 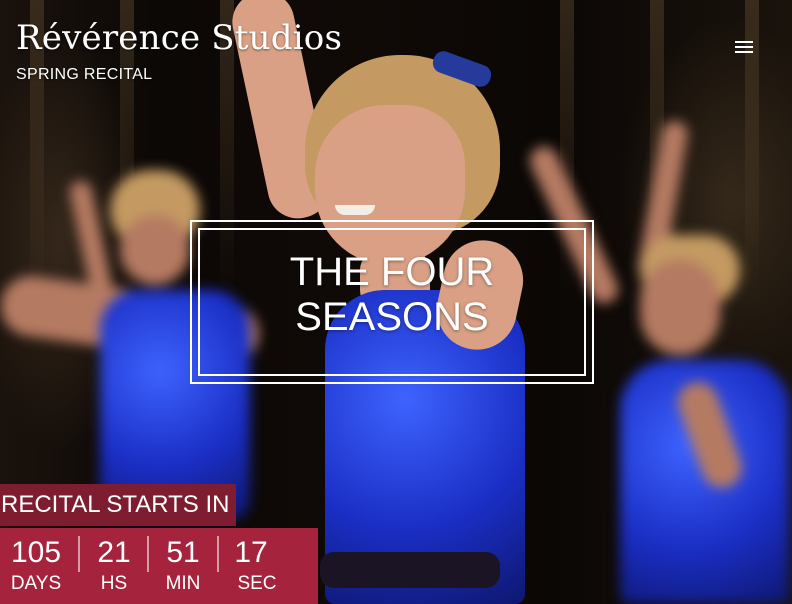 I want to click on countdown-seconds: 17 SEC, so click(x=254, y=566).